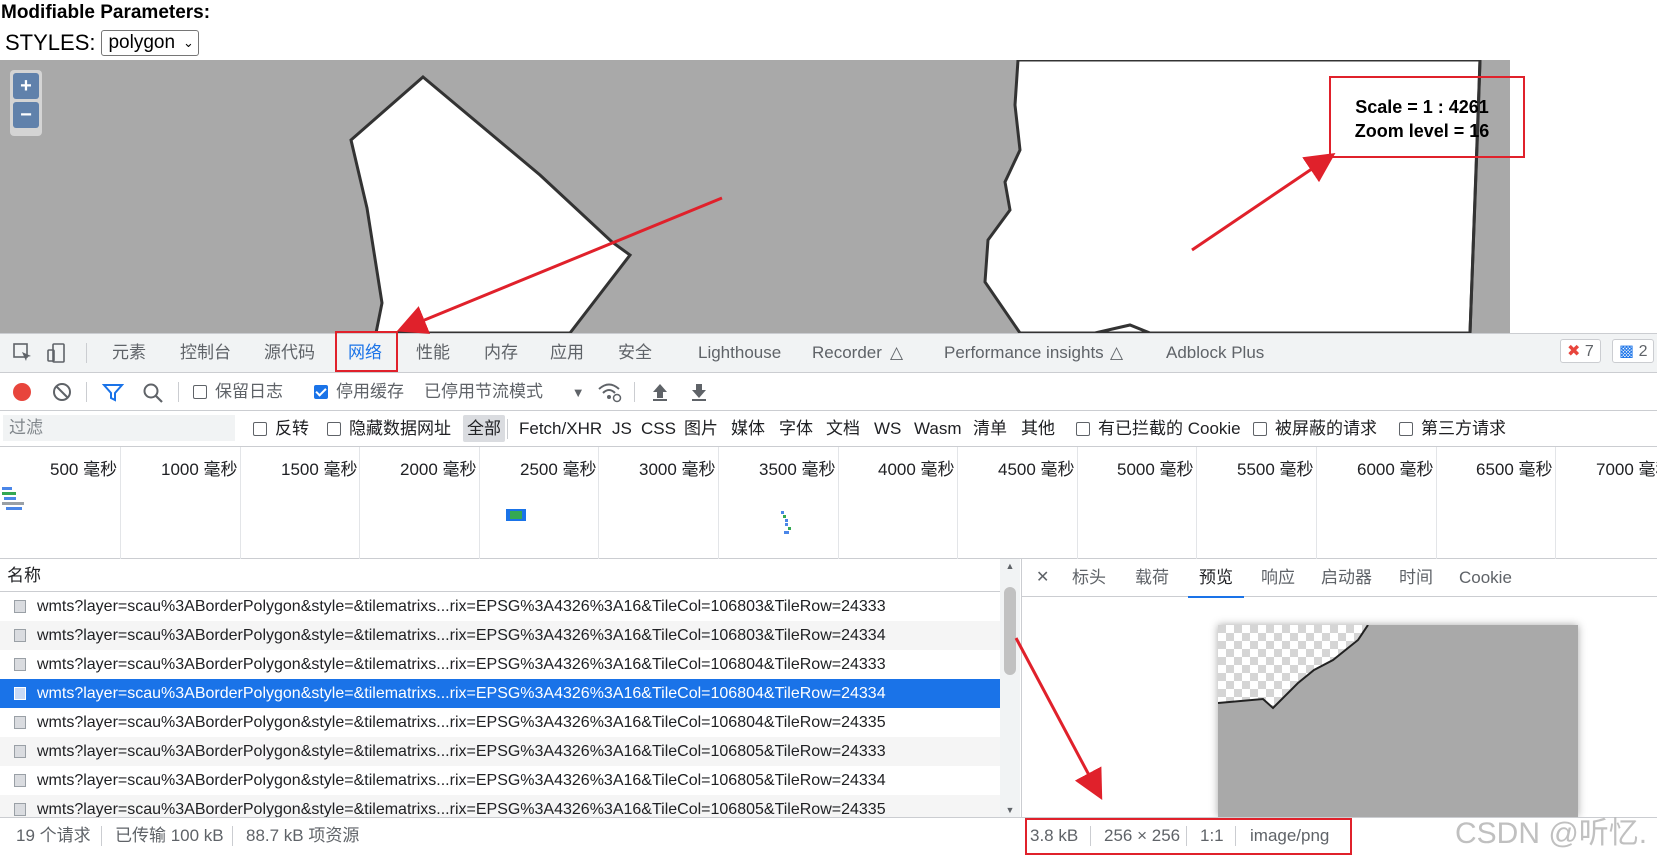 Image resolution: width=1657 pixels, height=859 pixels. I want to click on hide-data-urls-toggle: 隐藏数据网址, so click(389, 428).